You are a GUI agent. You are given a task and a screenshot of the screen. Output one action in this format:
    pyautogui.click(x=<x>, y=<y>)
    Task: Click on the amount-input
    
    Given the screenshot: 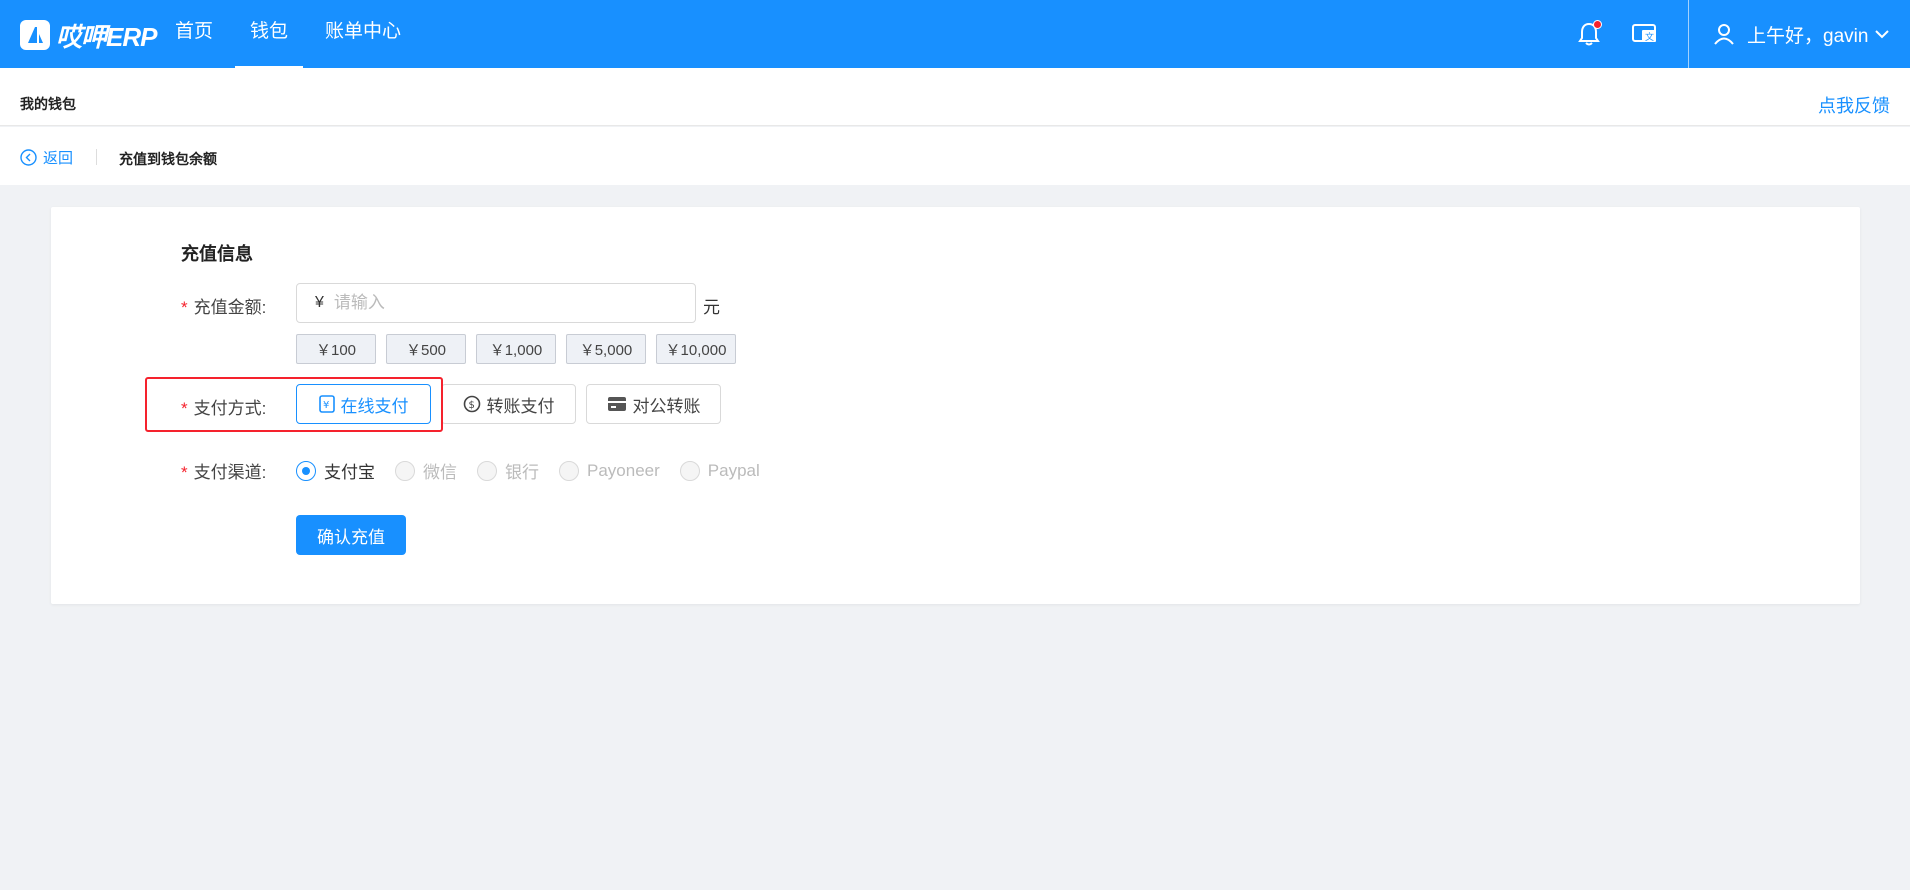 What is the action you would take?
    pyautogui.click(x=503, y=303)
    